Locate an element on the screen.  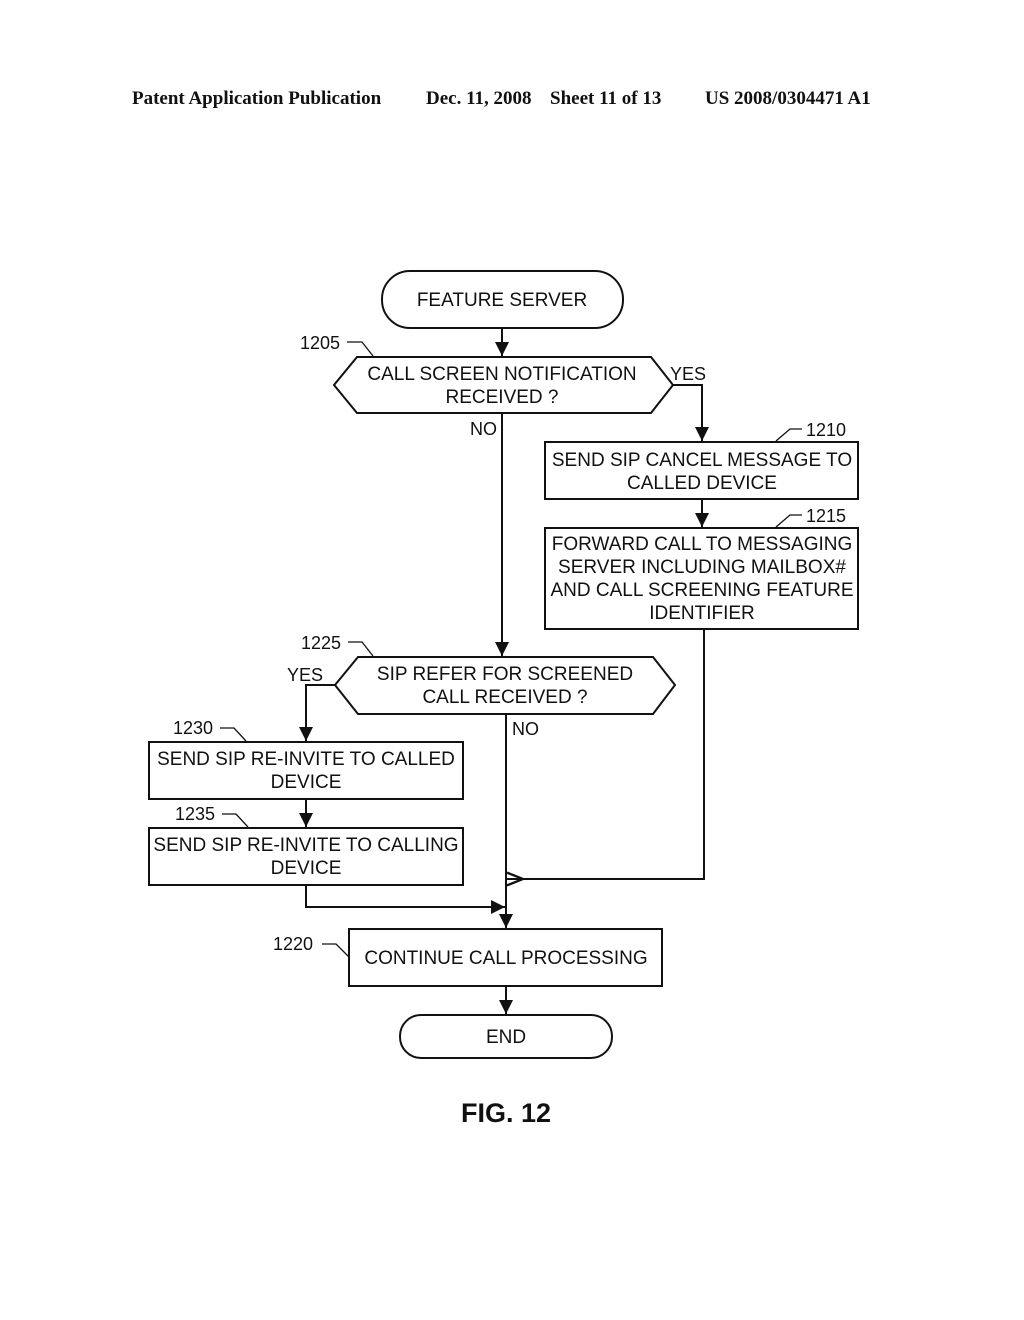
ref-1235: 1235 is located at coordinates (195, 814).